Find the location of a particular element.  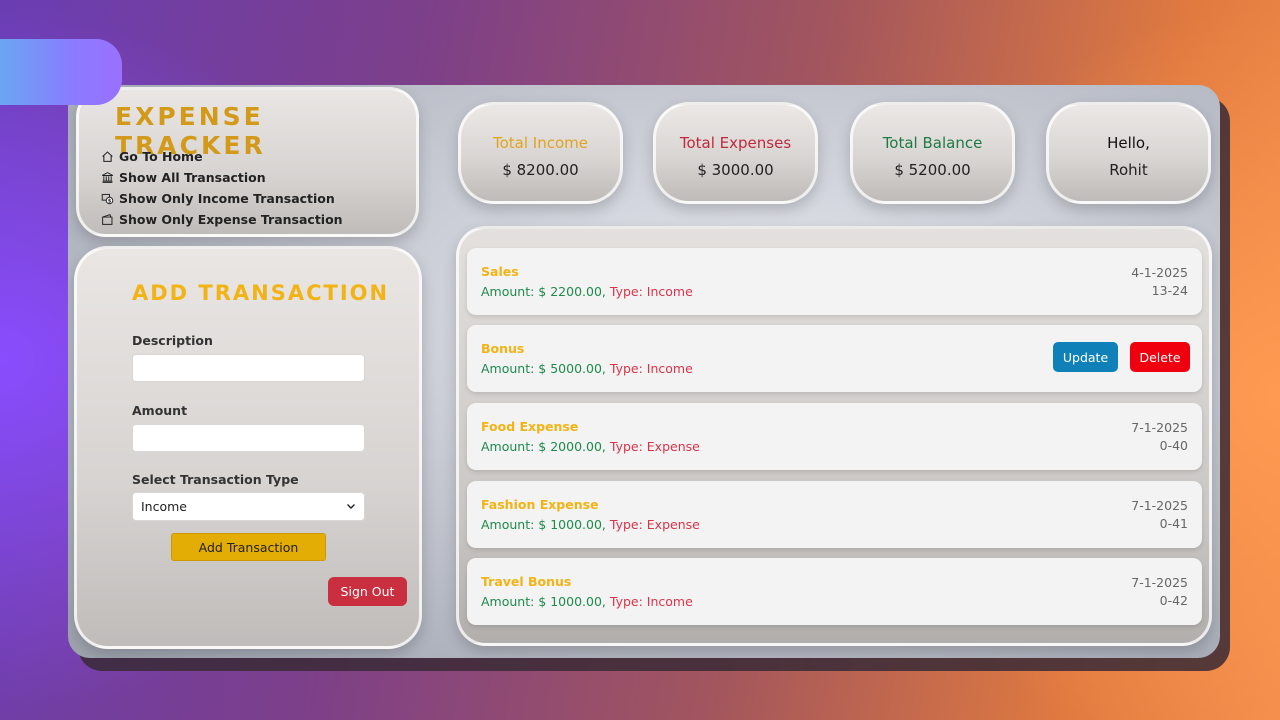

transaction-info: Amount: $ 2000.00, Type: Expense is located at coordinates (590, 446).